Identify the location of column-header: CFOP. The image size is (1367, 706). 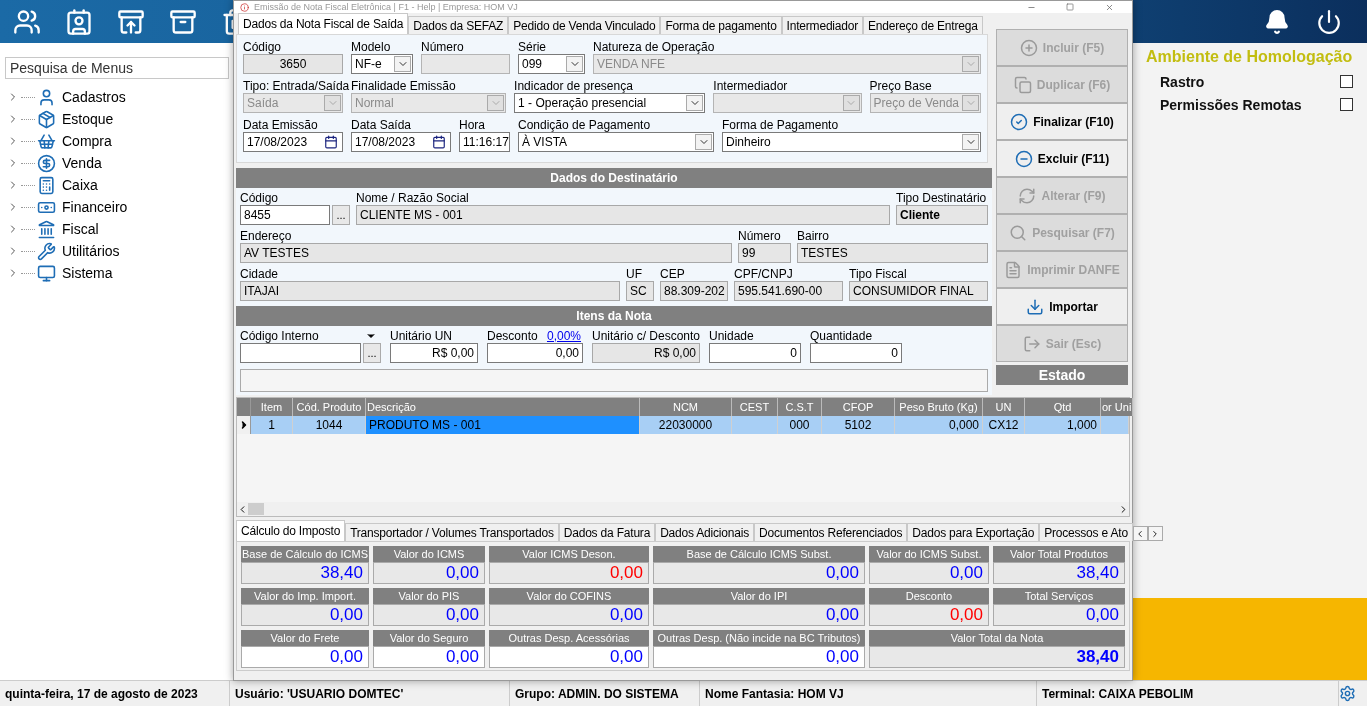
(858, 407).